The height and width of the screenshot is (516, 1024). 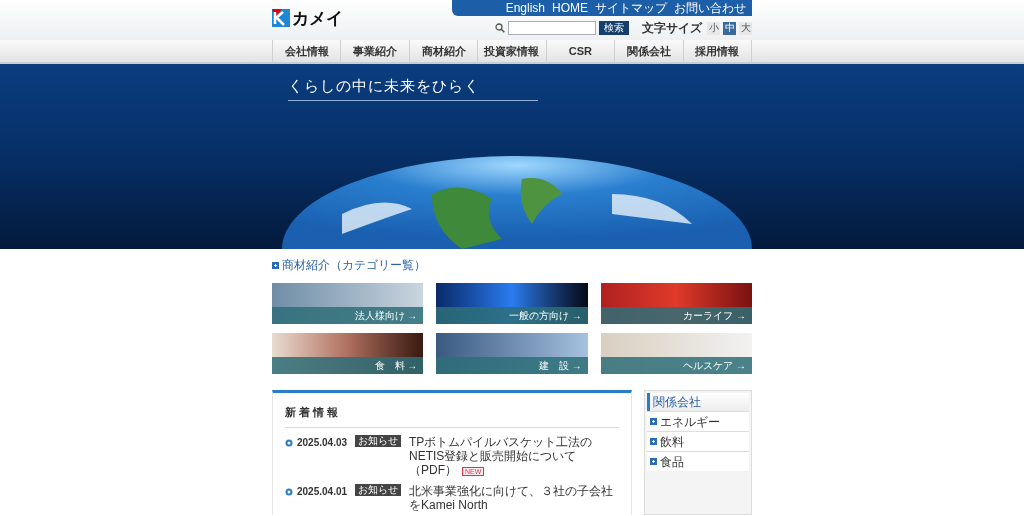 I want to click on search-field, so click(x=552, y=28).